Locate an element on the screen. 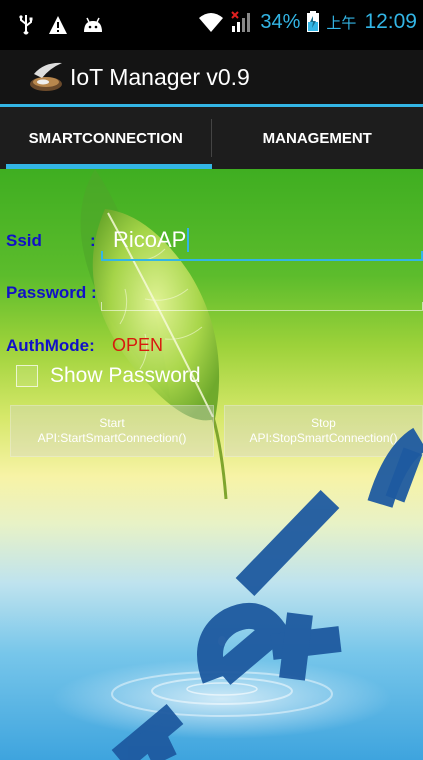 The height and width of the screenshot is (760, 423). text-cursor is located at coordinates (188, 240).